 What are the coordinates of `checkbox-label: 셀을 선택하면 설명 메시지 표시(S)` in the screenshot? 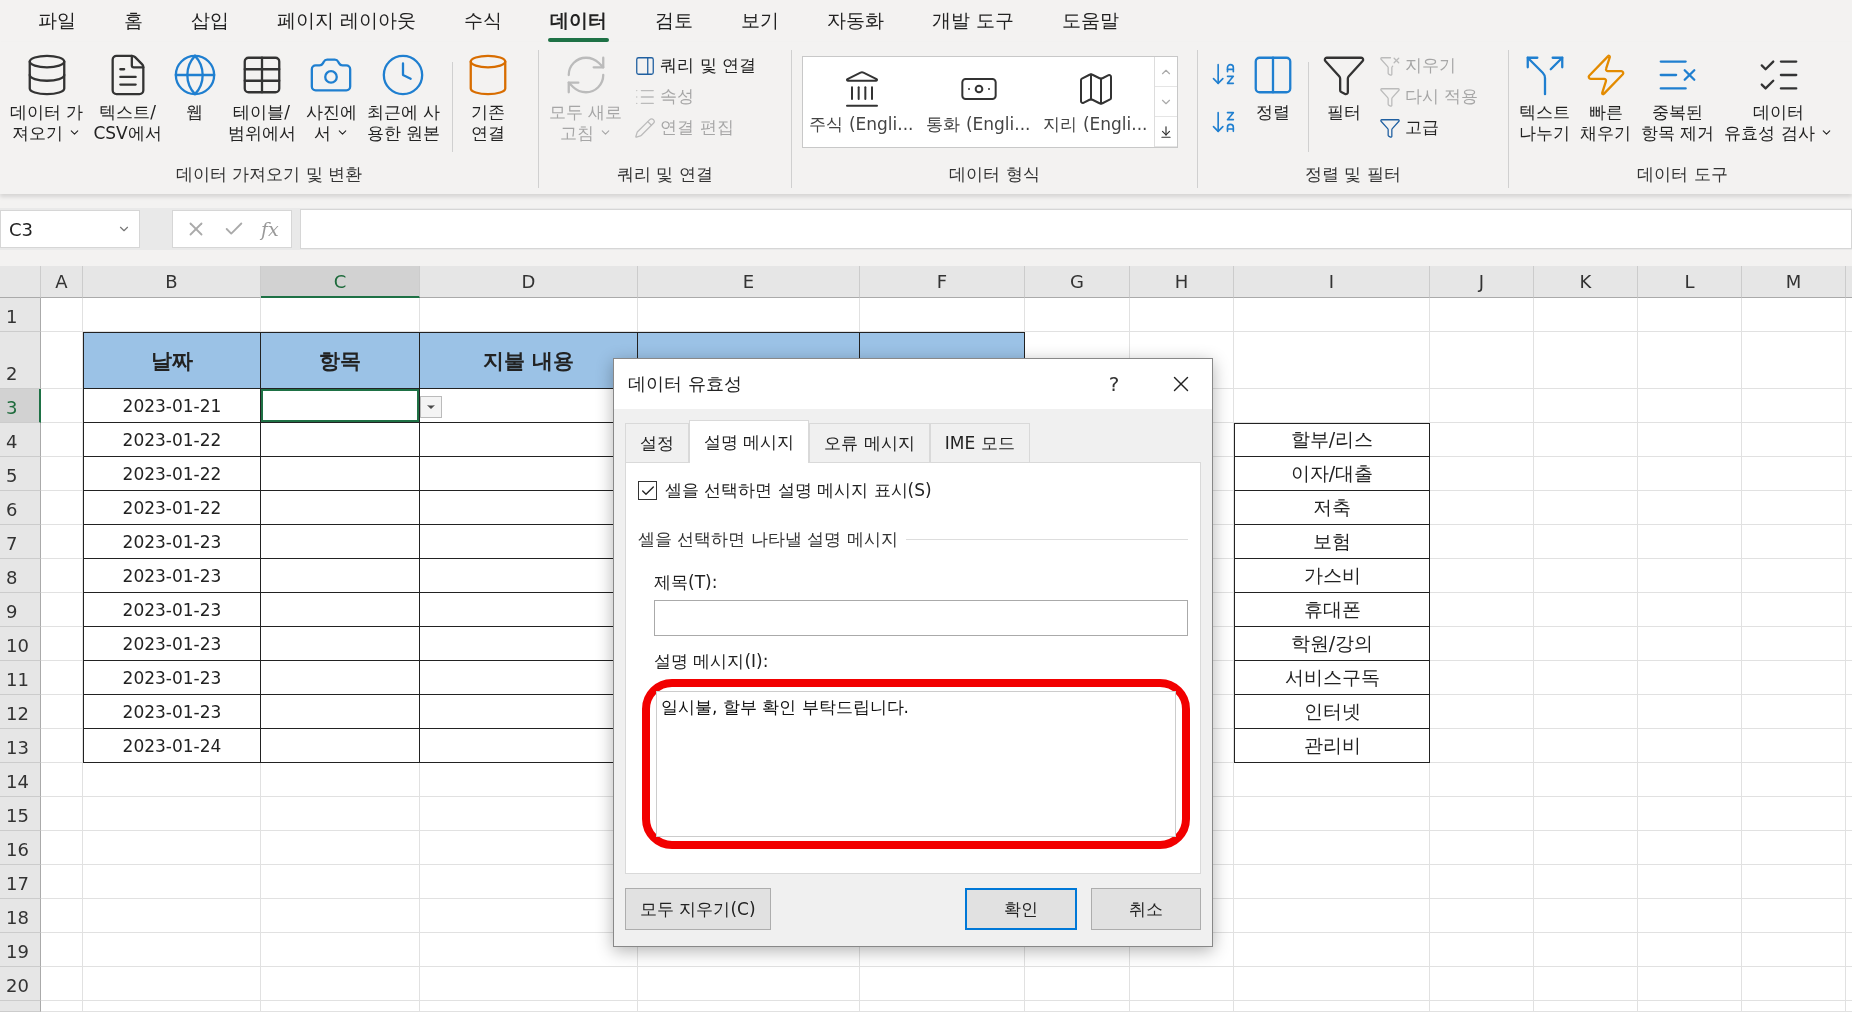 It's located at (798, 490).